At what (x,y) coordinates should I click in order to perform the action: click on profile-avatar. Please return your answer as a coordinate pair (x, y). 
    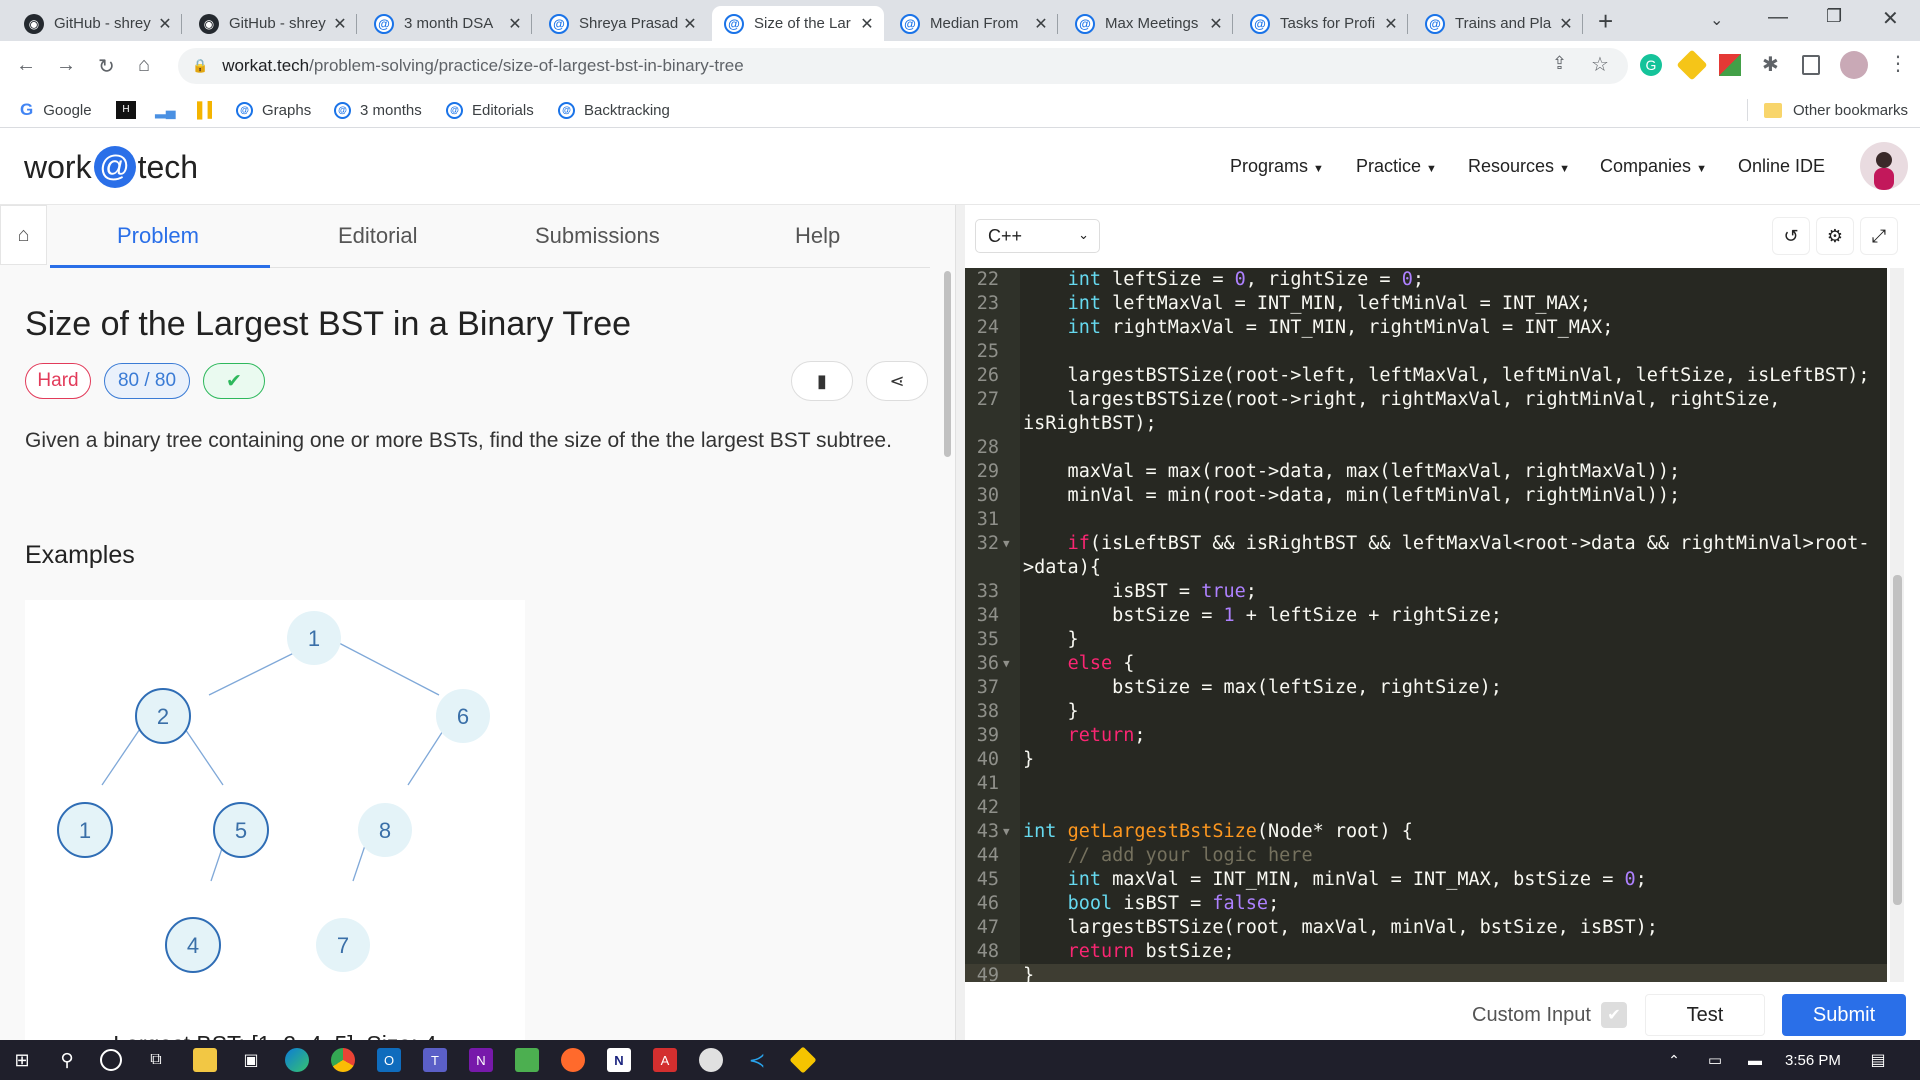
    Looking at the image, I should click on (1854, 65).